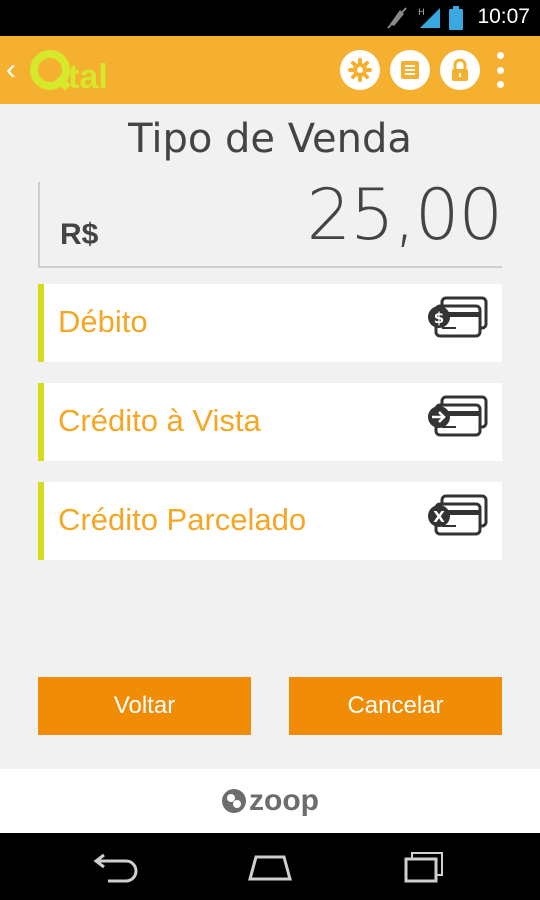 The width and height of the screenshot is (540, 900). Describe the element at coordinates (458, 416) in the screenshot. I see `credit-single-card-icon` at that location.